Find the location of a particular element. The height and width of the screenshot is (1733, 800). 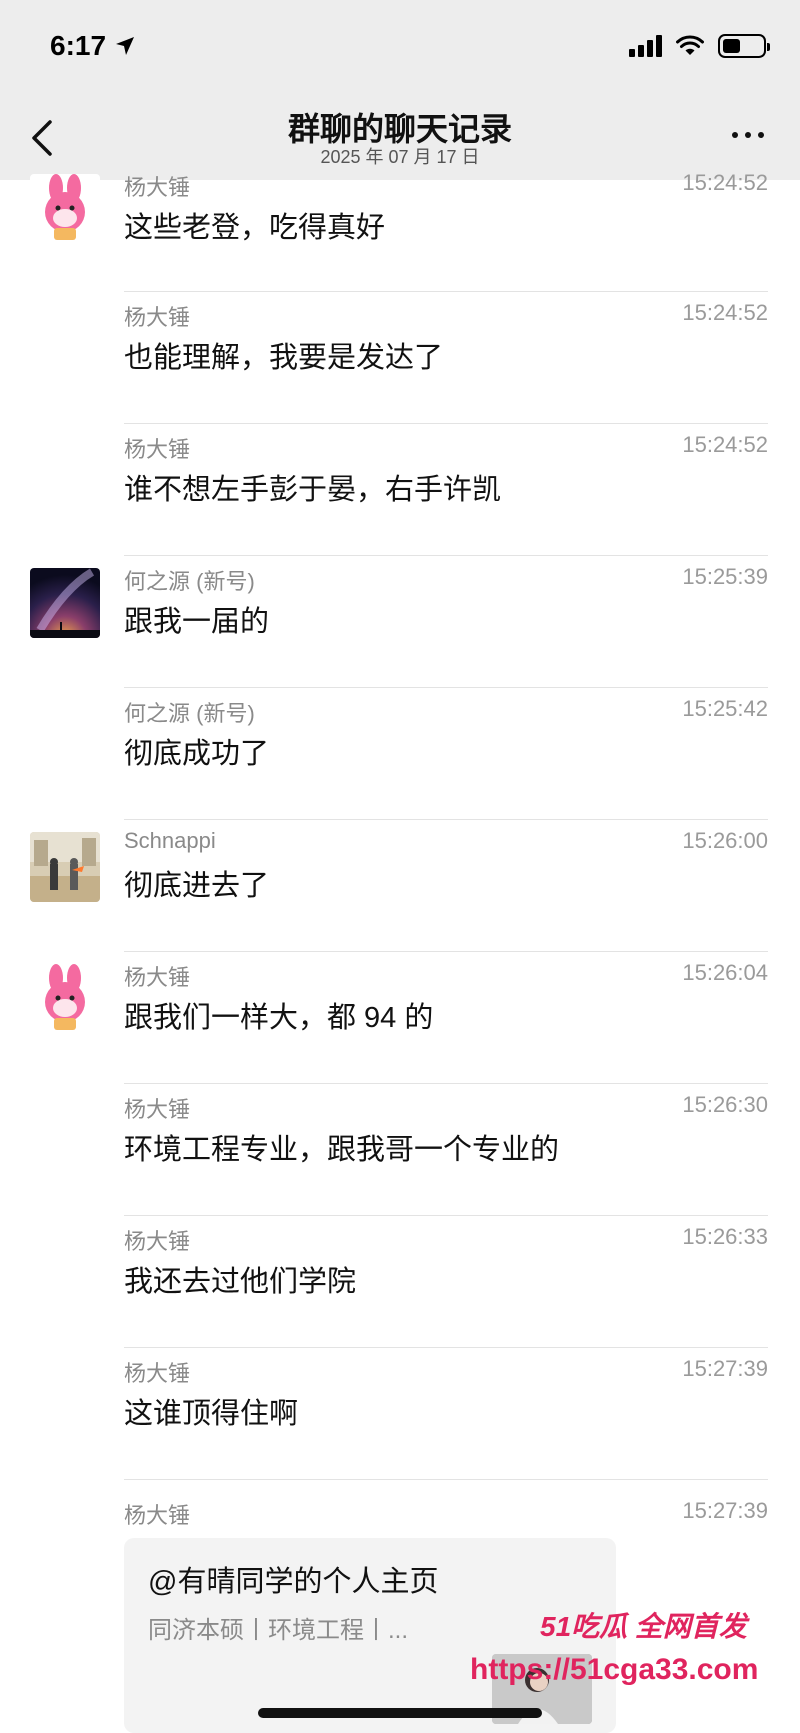

message-text: 这些老登，吃得真好 is located at coordinates (254, 225).